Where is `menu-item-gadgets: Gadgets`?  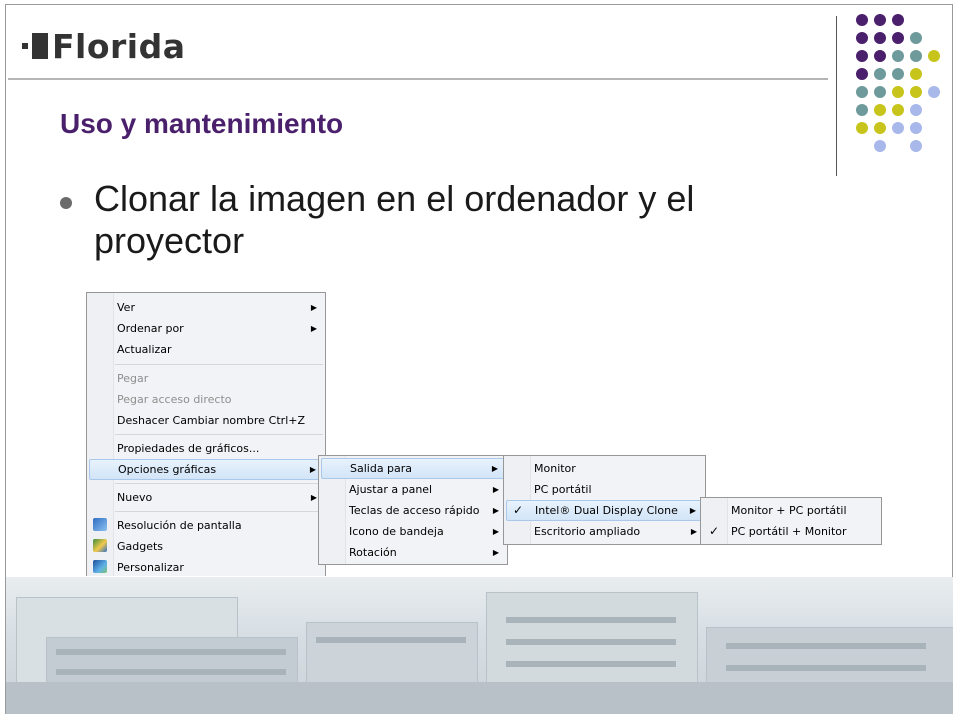 menu-item-gadgets: Gadgets is located at coordinates (206, 546).